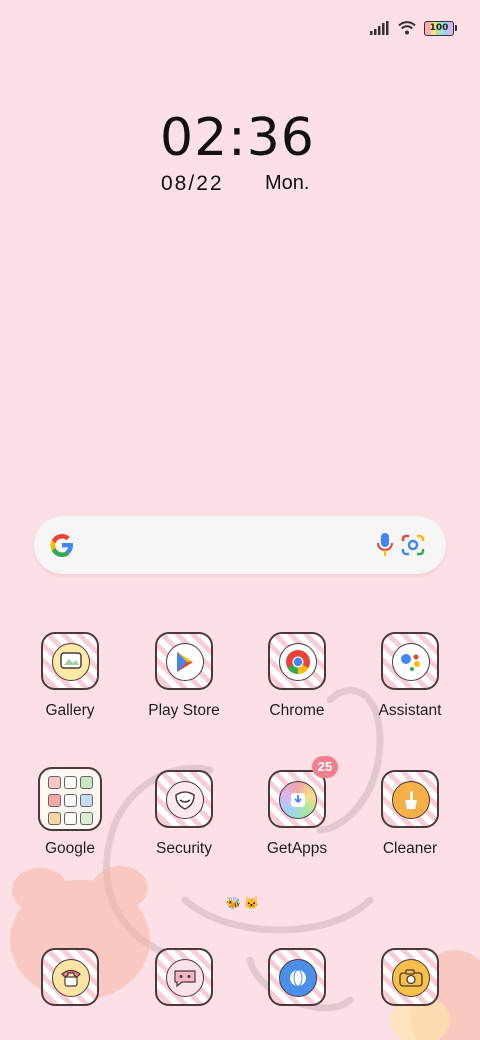  Describe the element at coordinates (70, 710) in the screenshot. I see `app-label: Gallery` at that location.